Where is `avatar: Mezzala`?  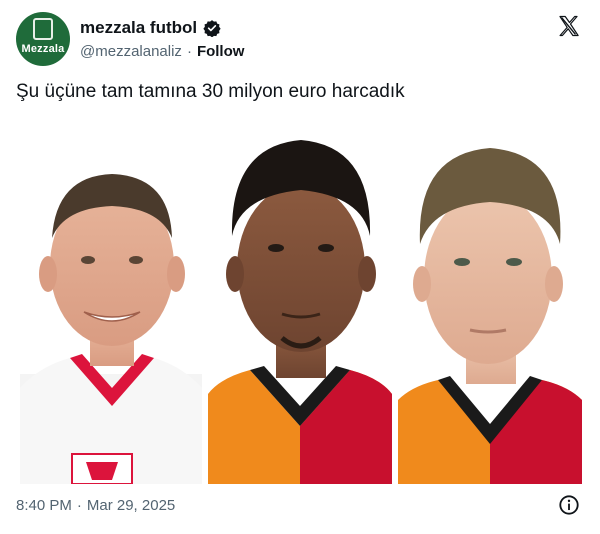 avatar: Mezzala is located at coordinates (43, 39).